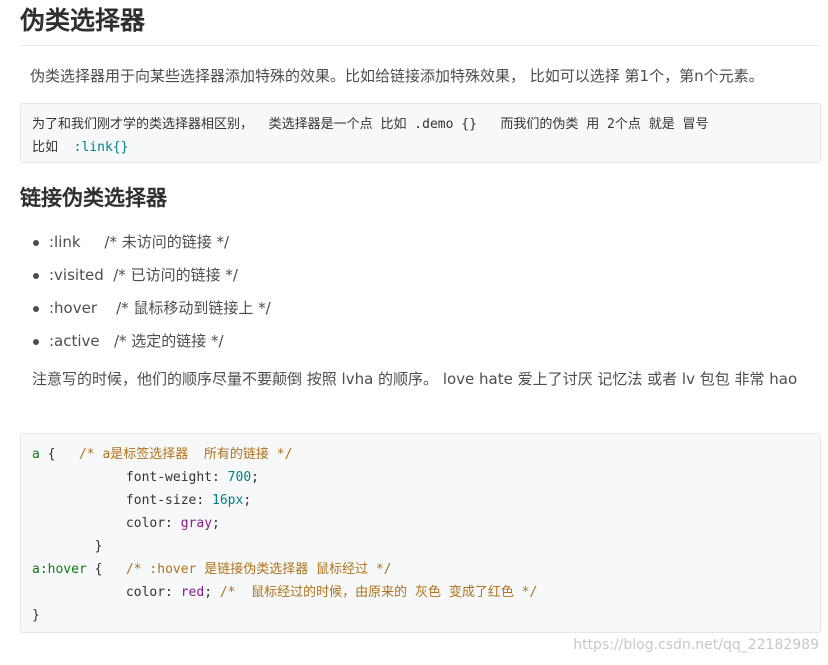 This screenshot has width=828, height=665. I want to click on list-item: :active /* 选定的链接 */, so click(150, 343).